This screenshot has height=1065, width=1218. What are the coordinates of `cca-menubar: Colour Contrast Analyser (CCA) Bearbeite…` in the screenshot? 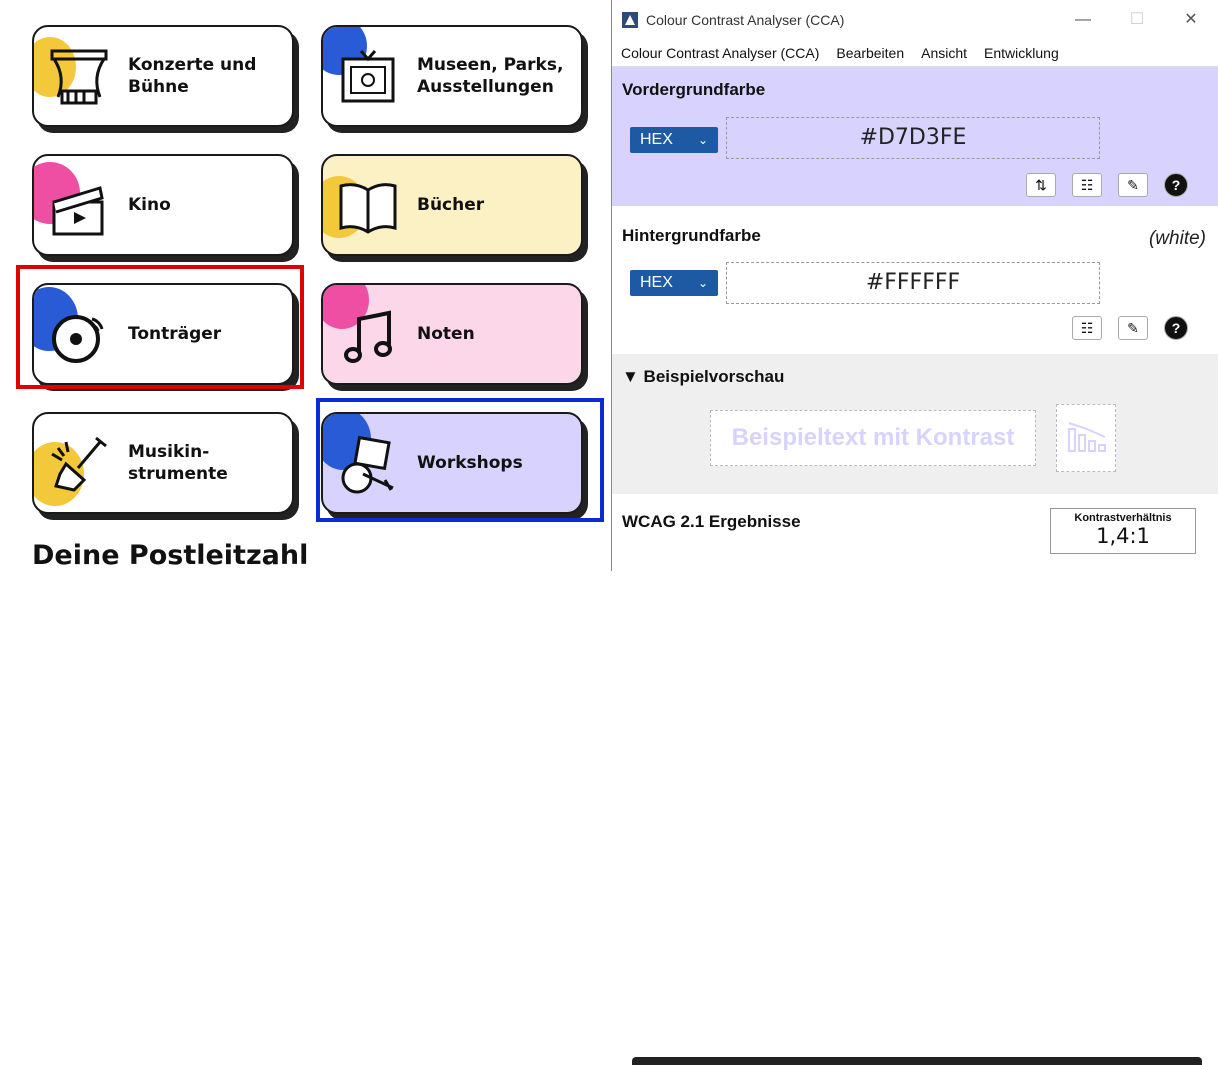 It's located at (915, 53).